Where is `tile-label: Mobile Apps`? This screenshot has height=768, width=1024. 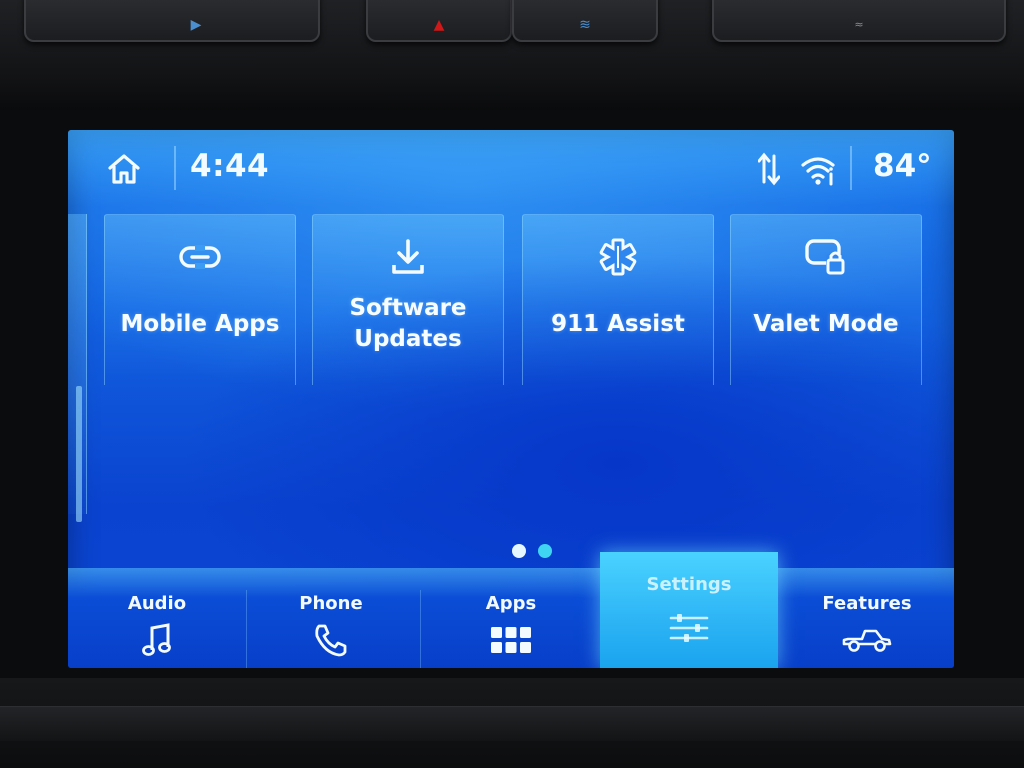
tile-label: Mobile Apps is located at coordinates (200, 324).